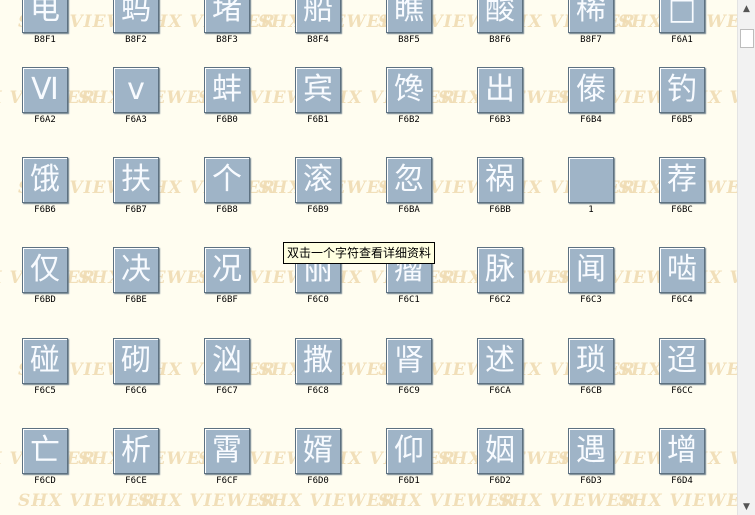 The image size is (755, 515). What do you see at coordinates (746, 8) in the screenshot?
I see `scroll-up-arrow-icon: ▲` at bounding box center [746, 8].